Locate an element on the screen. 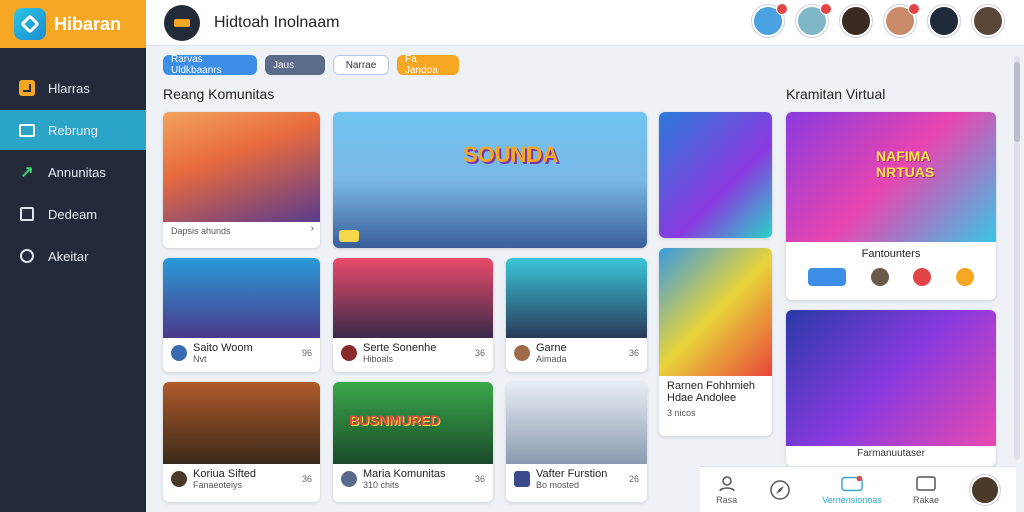 The width and height of the screenshot is (1024, 512). card-banner: BUSNMURED is located at coordinates (394, 420).